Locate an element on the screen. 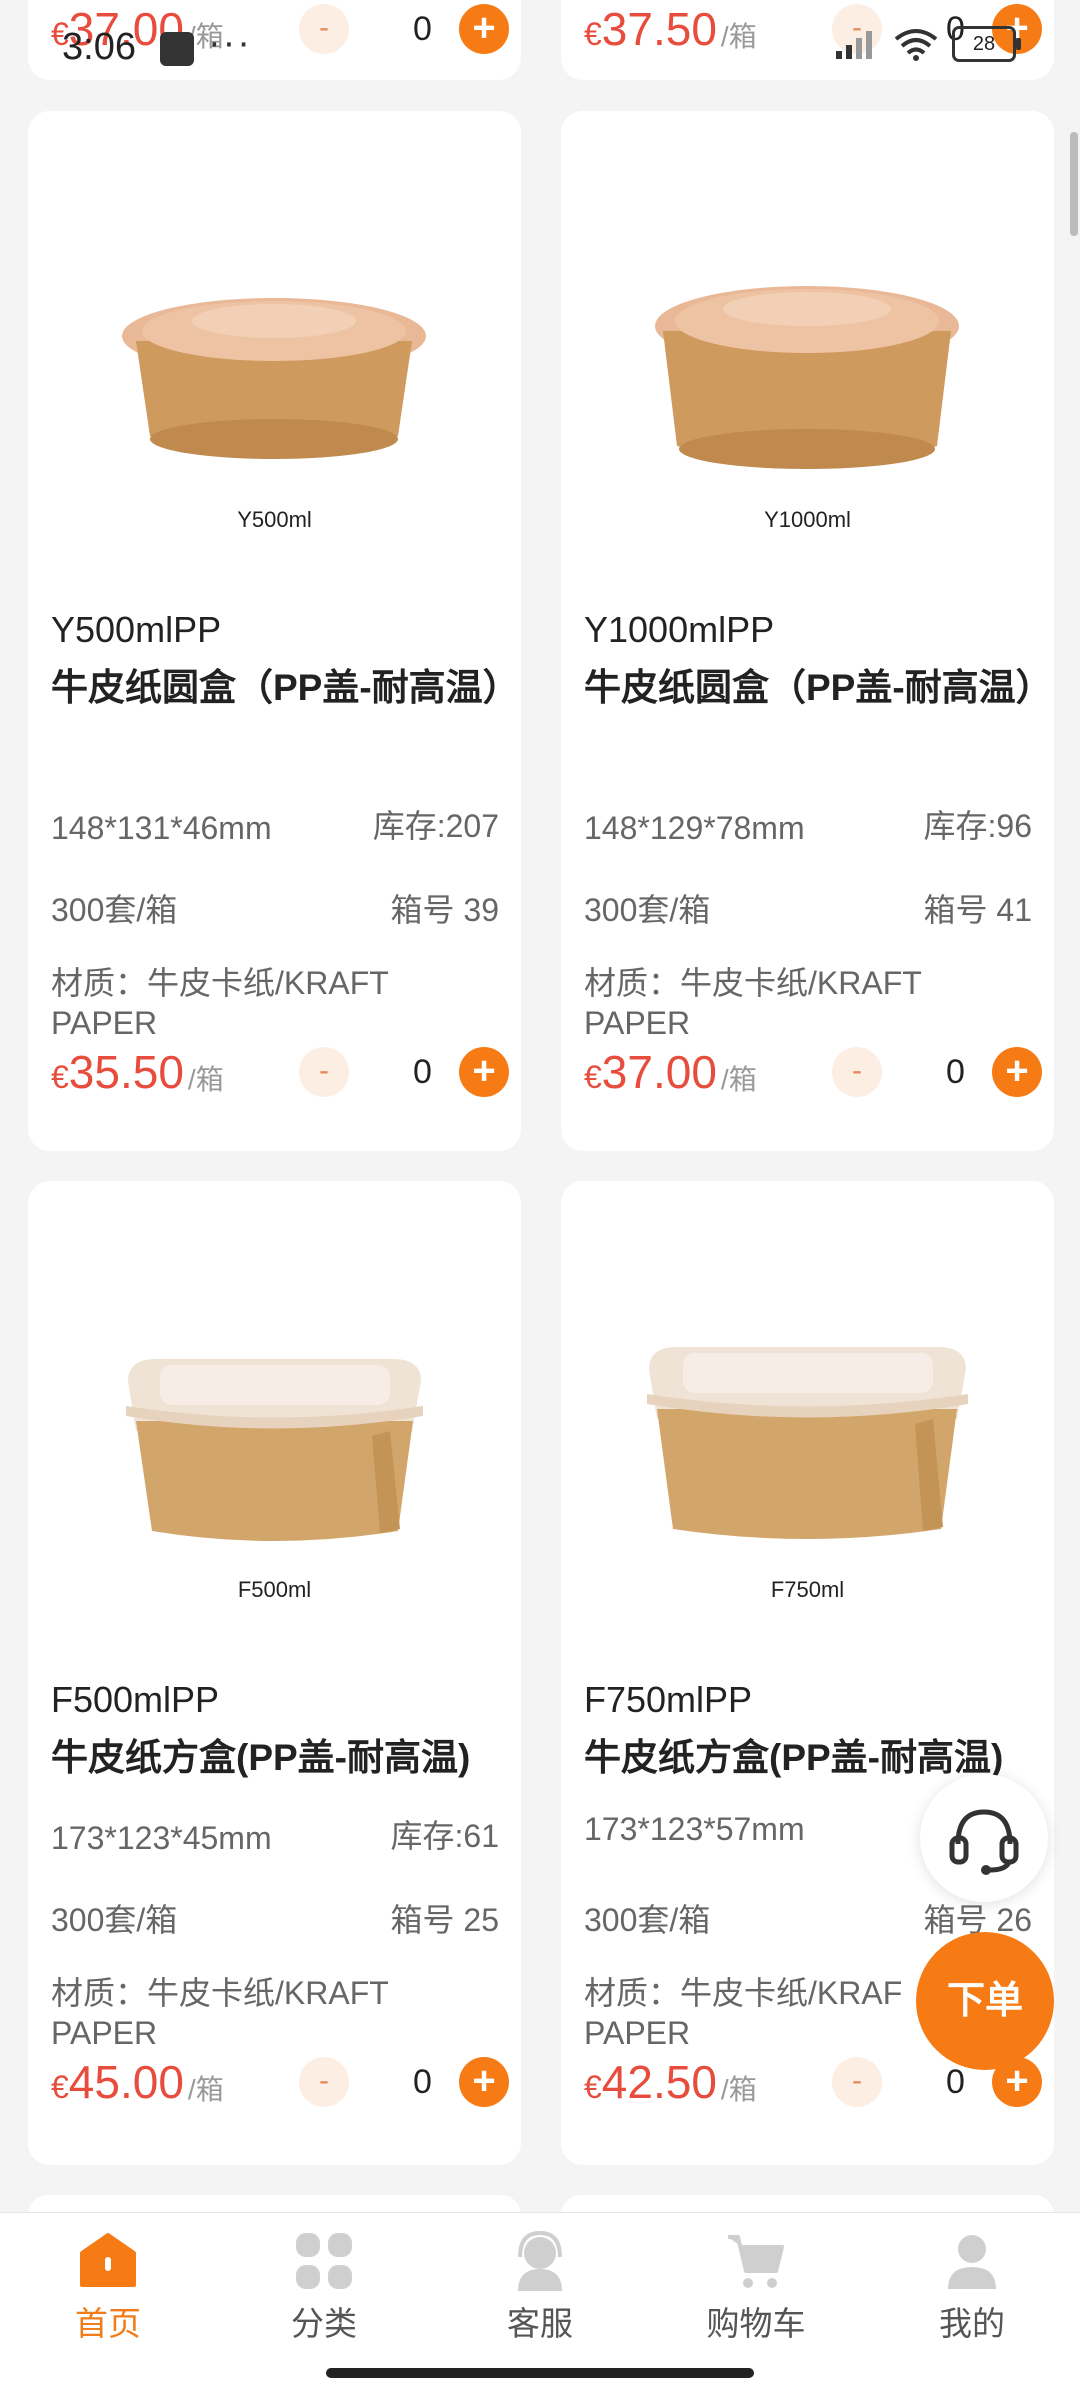 The image size is (1080, 2401). tab-category: 分类 is located at coordinates (324, 2288).